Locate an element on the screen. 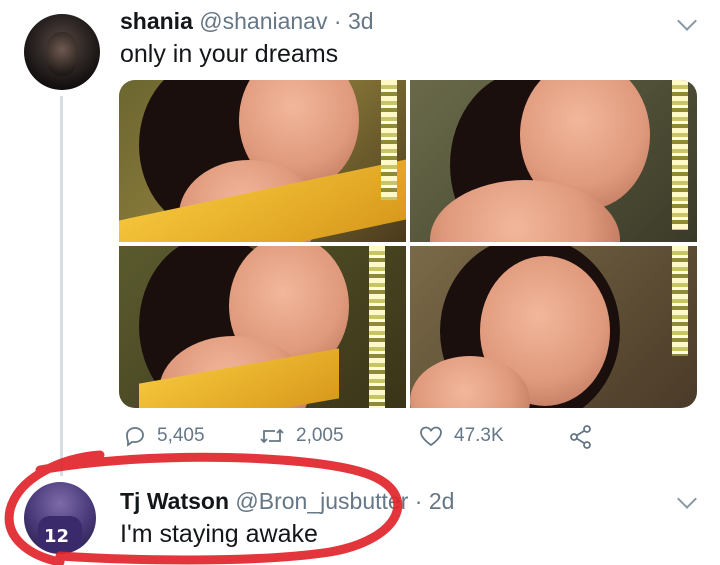  reply-header: Tj Watson @Bron_jusbutter · 2d is located at coordinates (287, 501).